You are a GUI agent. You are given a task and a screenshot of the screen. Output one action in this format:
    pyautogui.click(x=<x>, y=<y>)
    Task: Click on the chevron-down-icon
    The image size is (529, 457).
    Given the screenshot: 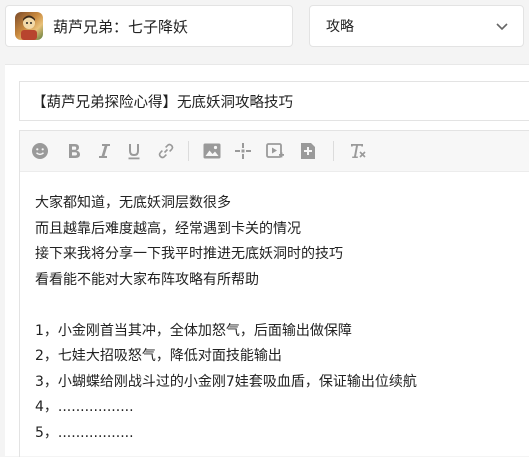 What is the action you would take?
    pyautogui.click(x=502, y=27)
    